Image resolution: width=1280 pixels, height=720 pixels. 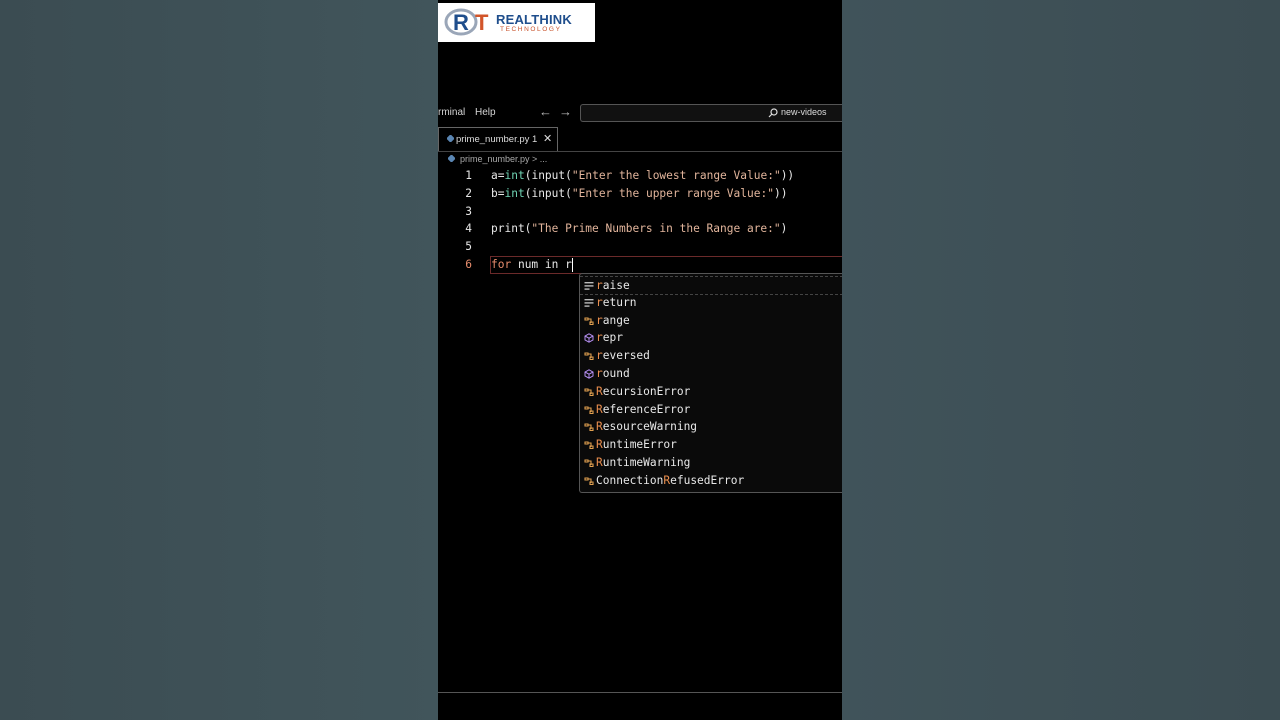 What do you see at coordinates (468, 175) in the screenshot?
I see `line-number: 1` at bounding box center [468, 175].